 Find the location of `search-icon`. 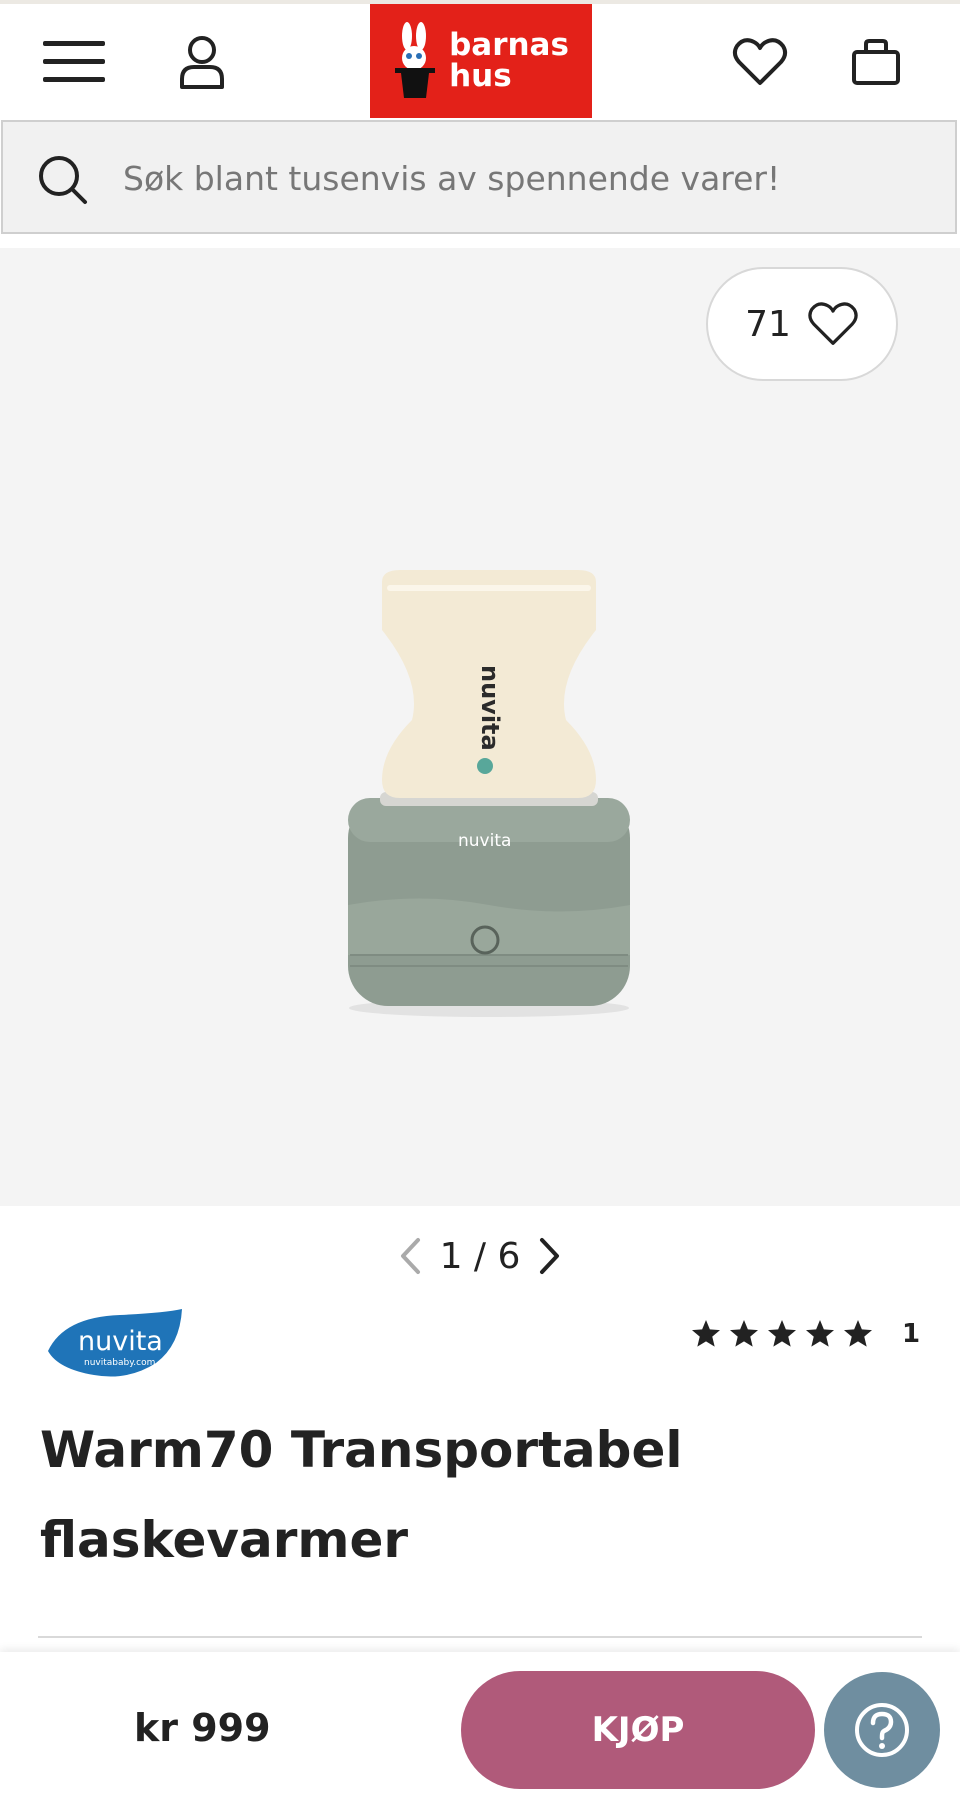

search-icon is located at coordinates (63, 180).